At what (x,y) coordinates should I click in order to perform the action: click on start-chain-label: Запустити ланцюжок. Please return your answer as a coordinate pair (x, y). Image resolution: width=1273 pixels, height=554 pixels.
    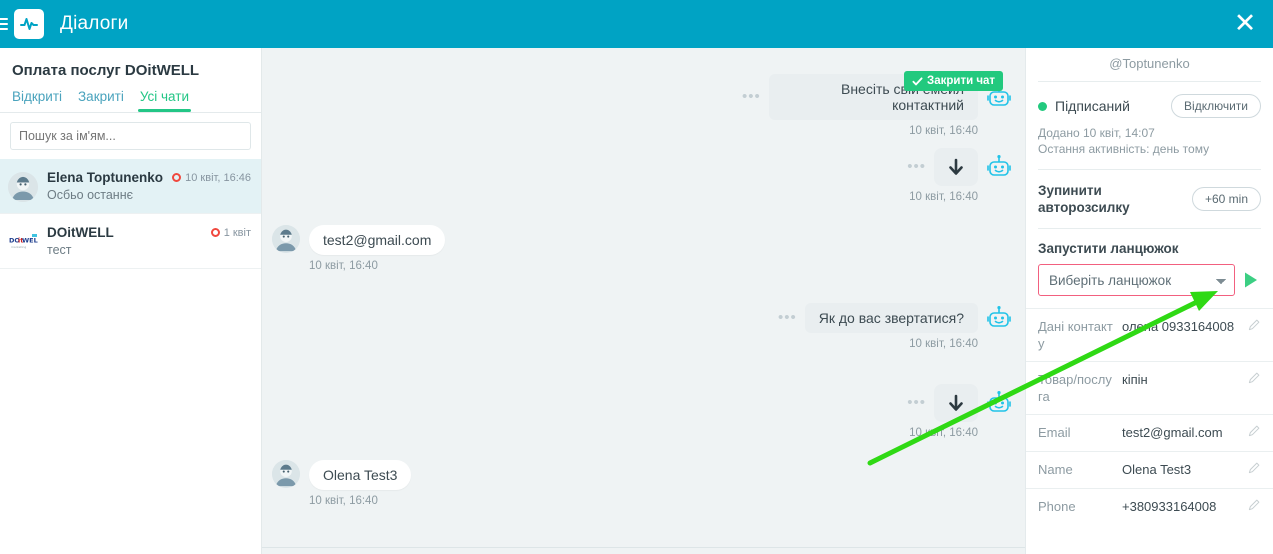
    Looking at the image, I should click on (1108, 248).